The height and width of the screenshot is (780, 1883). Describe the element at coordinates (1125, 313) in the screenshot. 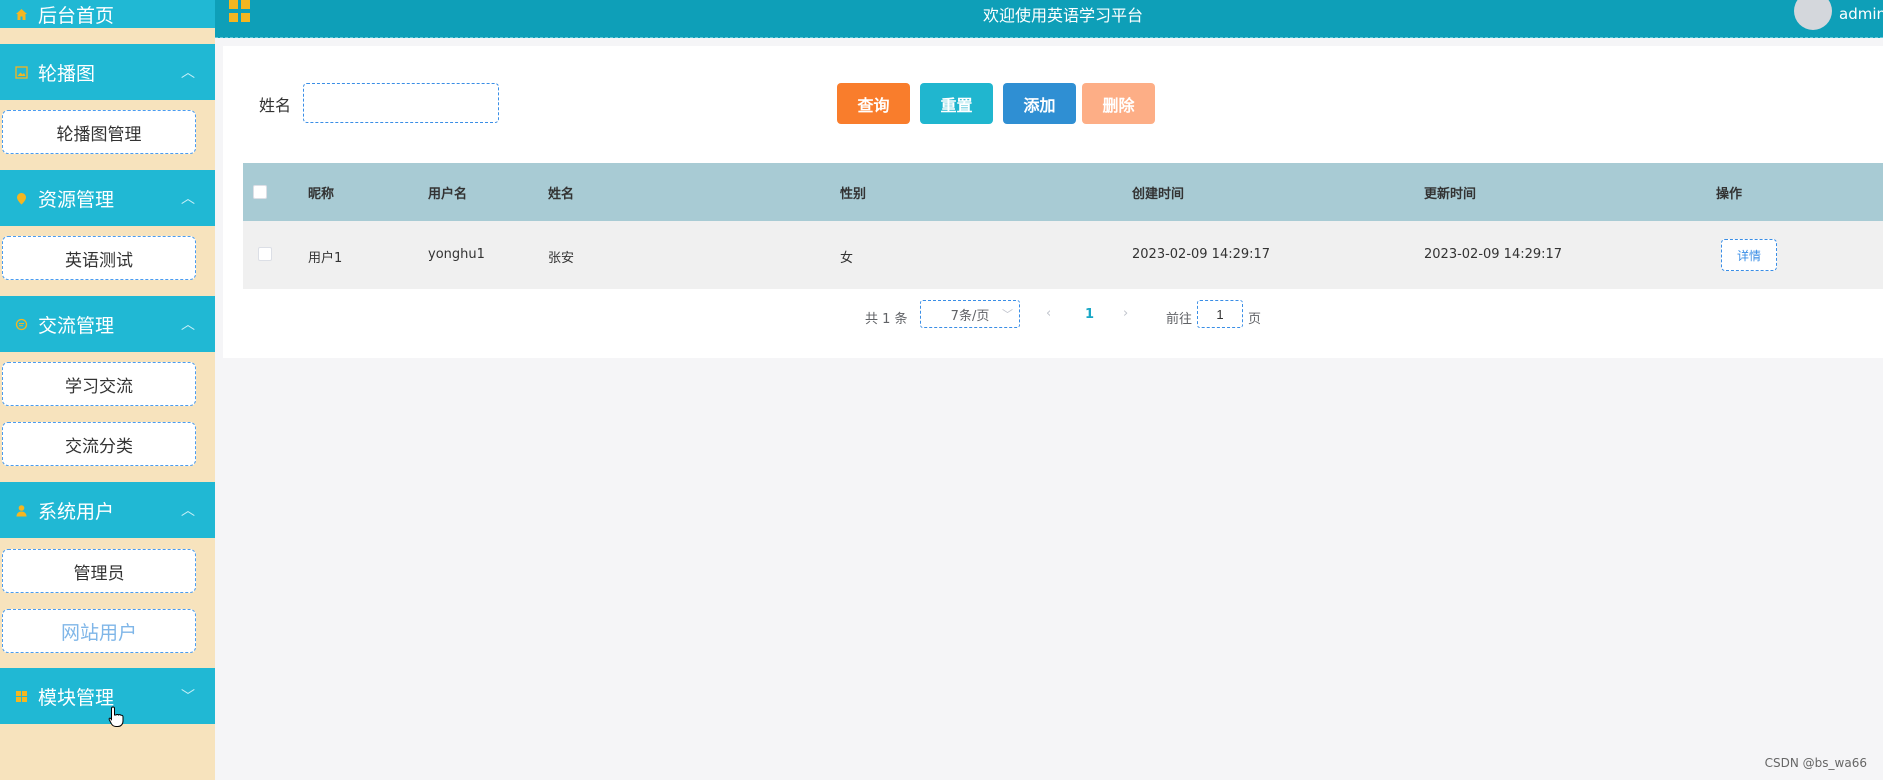

I see `next-page-icon: ›` at that location.